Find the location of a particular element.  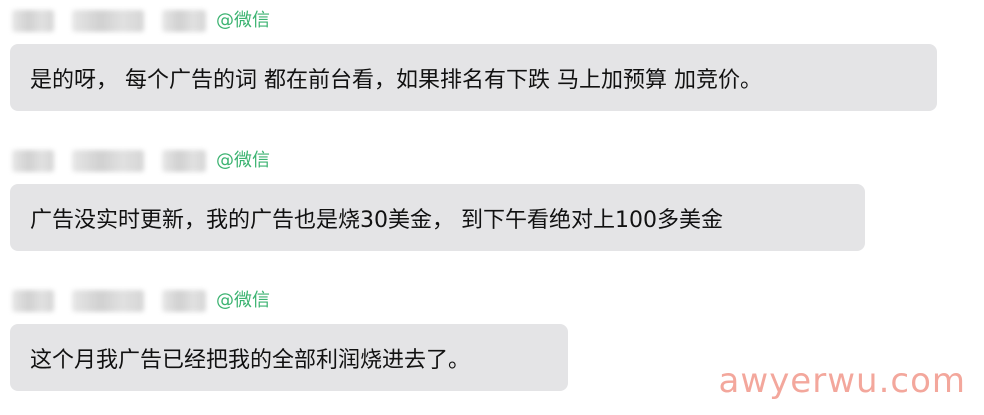

message-bubble: 这个月我广告已经把我的全部利润烧进去了。 is located at coordinates (289, 357).